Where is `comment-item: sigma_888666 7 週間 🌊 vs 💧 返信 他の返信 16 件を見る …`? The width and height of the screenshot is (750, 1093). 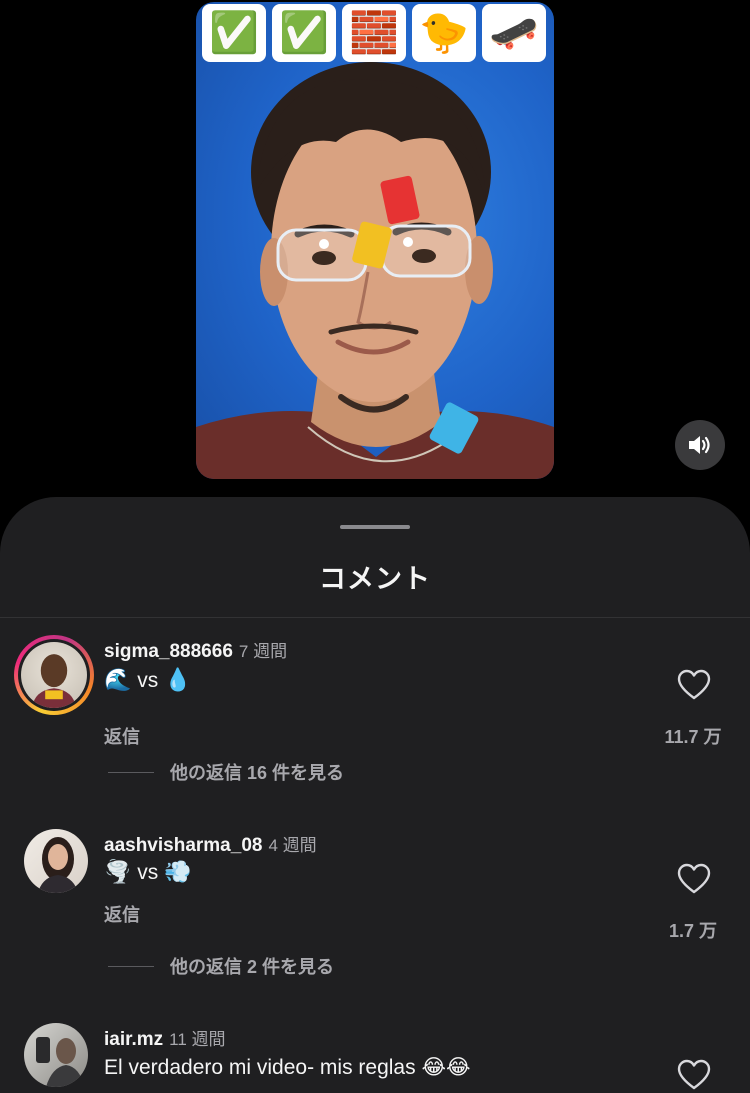 comment-item: sigma_888666 7 週間 🌊 vs 💧 返信 他の返信 16 件を見る … is located at coordinates (375, 710).